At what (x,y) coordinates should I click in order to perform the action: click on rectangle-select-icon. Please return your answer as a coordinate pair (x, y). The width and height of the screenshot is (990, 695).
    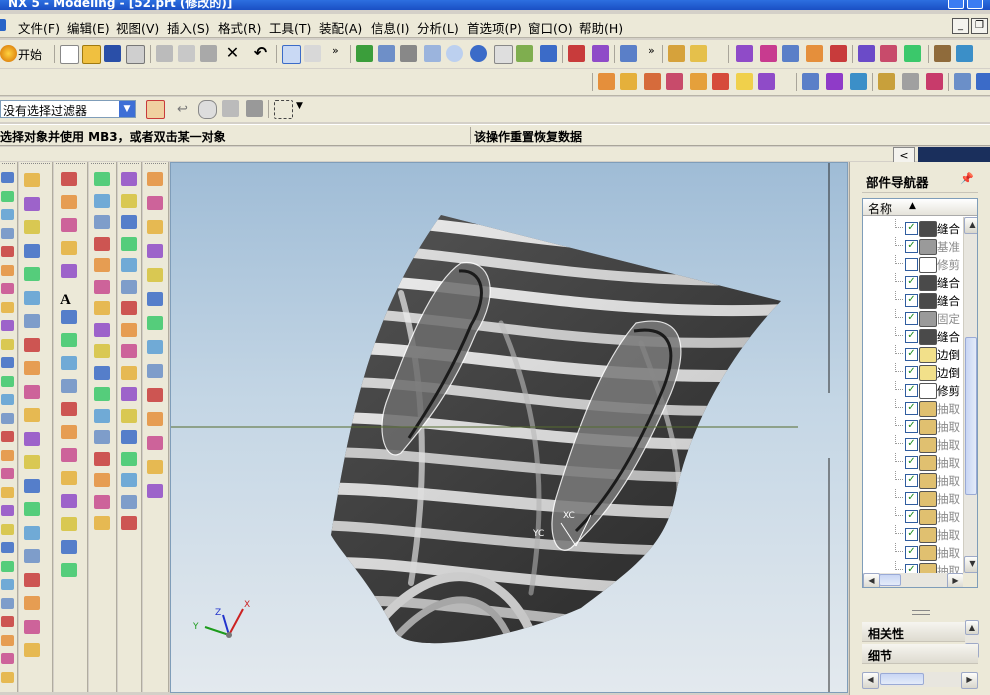
    Looking at the image, I should click on (283, 109).